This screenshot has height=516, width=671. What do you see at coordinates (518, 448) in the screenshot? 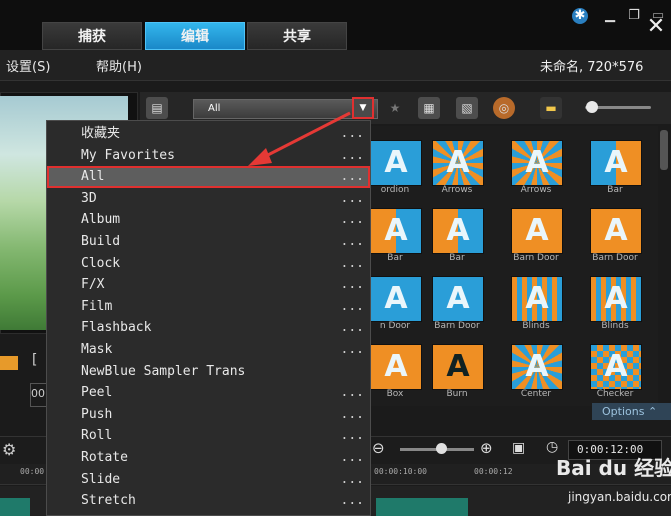
I see `fit-project-icon: ▣` at bounding box center [518, 448].